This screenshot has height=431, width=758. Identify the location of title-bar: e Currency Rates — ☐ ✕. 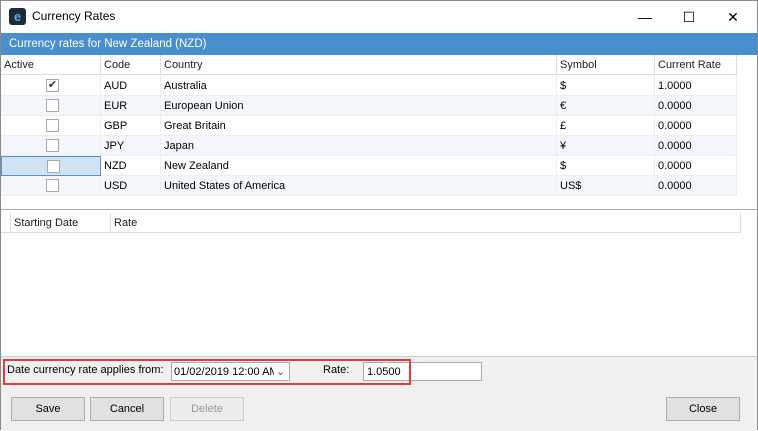
(379, 17).